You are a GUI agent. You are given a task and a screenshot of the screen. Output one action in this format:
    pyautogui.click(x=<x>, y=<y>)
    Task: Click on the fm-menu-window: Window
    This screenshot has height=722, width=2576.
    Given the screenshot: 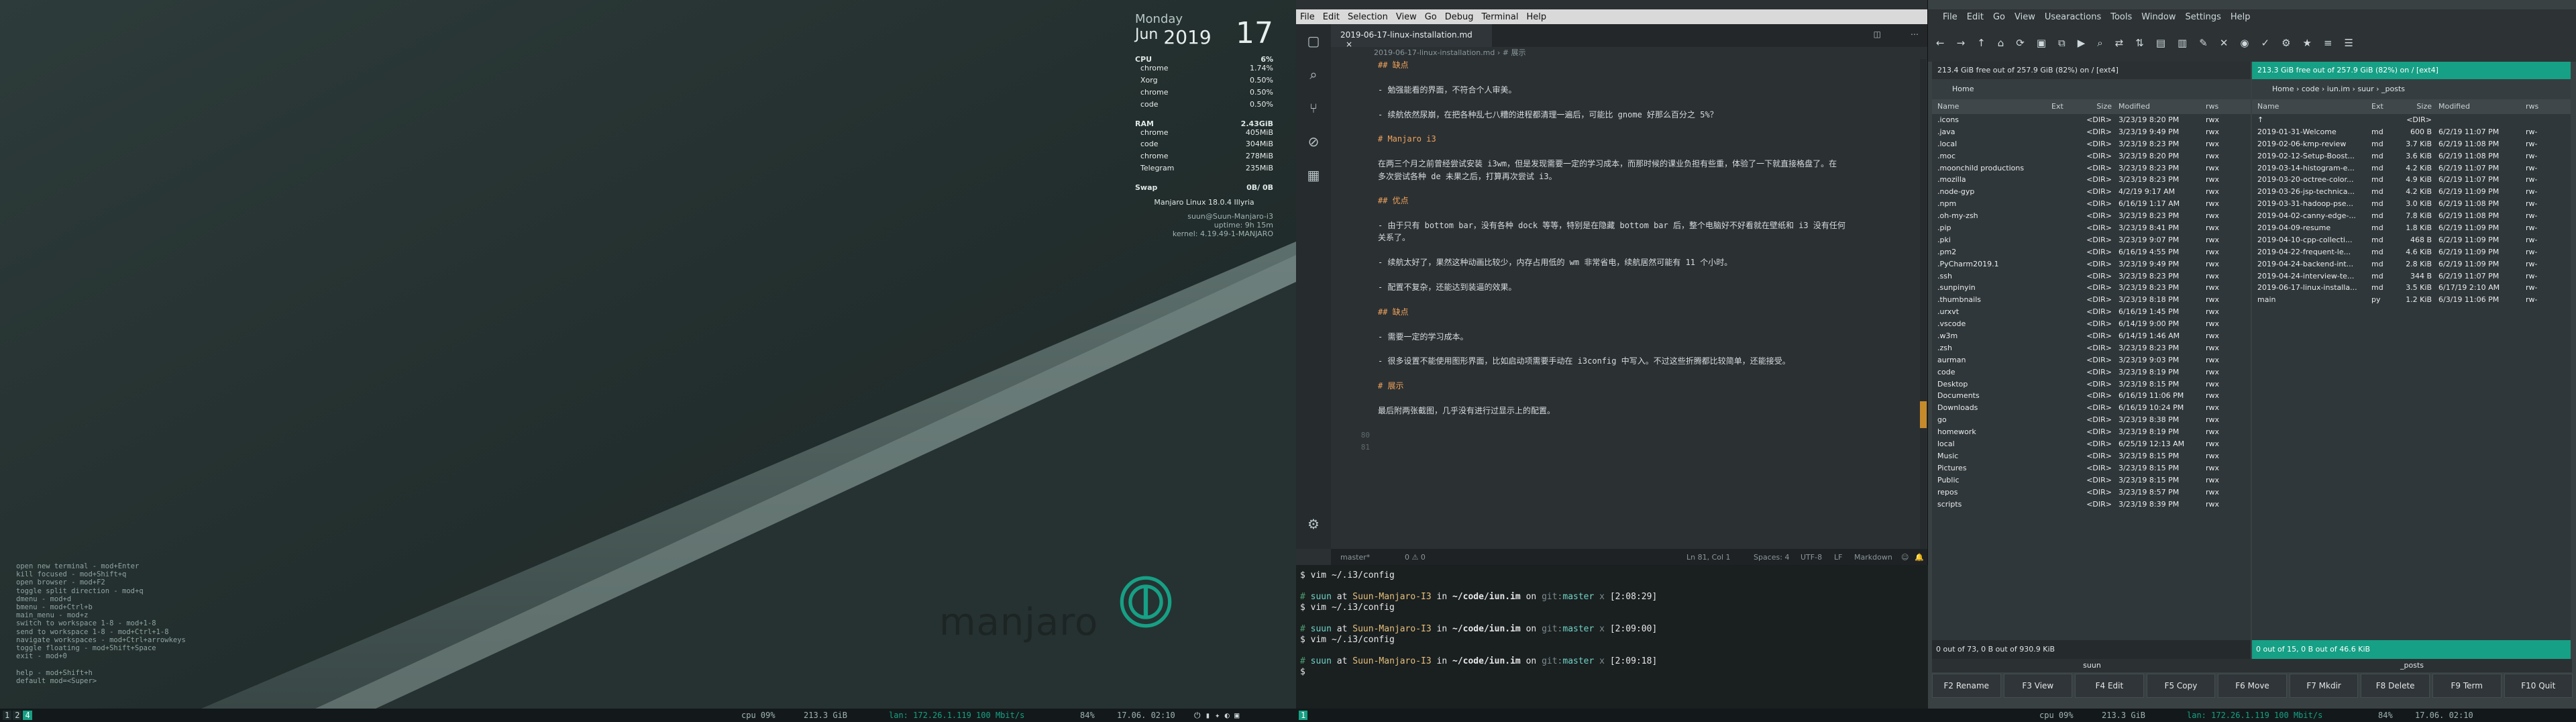 What is the action you would take?
    pyautogui.click(x=2158, y=17)
    